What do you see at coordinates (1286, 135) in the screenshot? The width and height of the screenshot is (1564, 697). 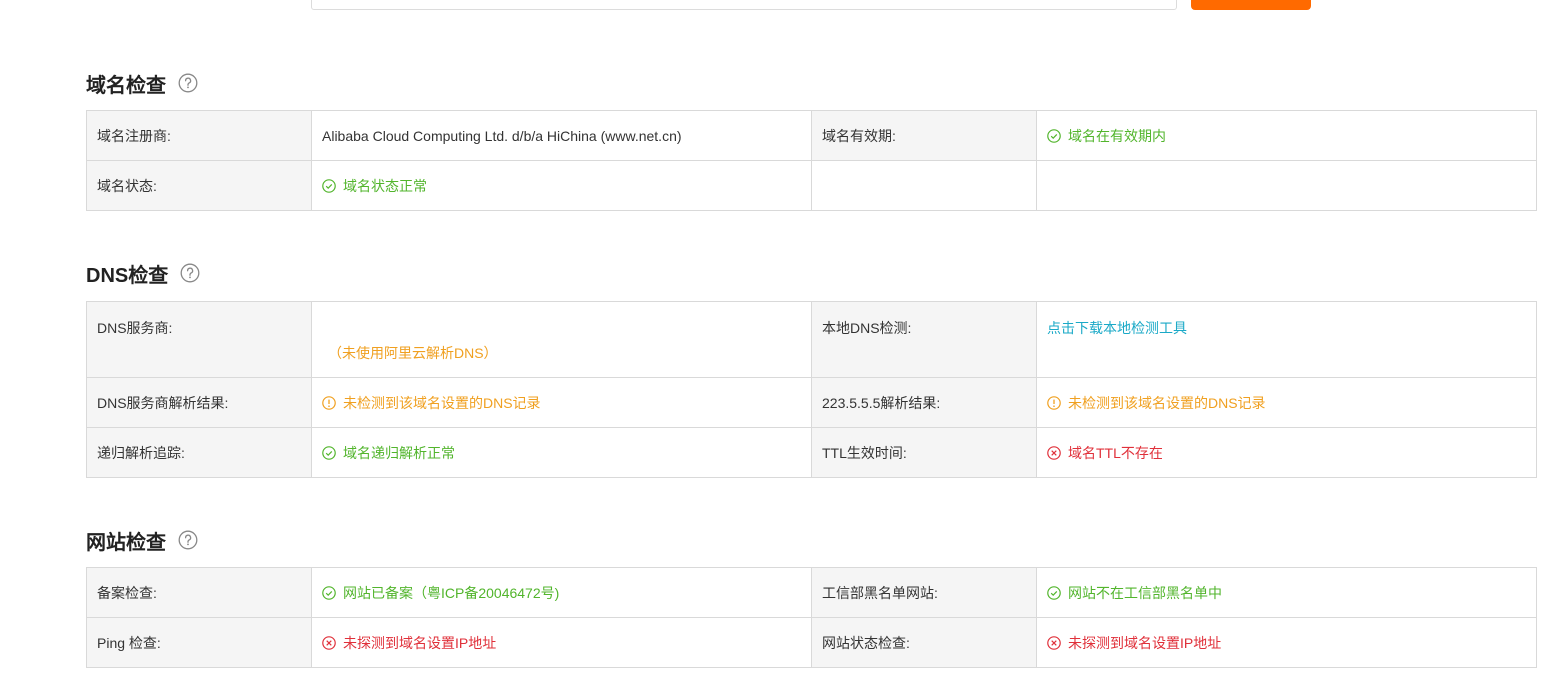 I see `expiry-cell: 域名在有效期内` at bounding box center [1286, 135].